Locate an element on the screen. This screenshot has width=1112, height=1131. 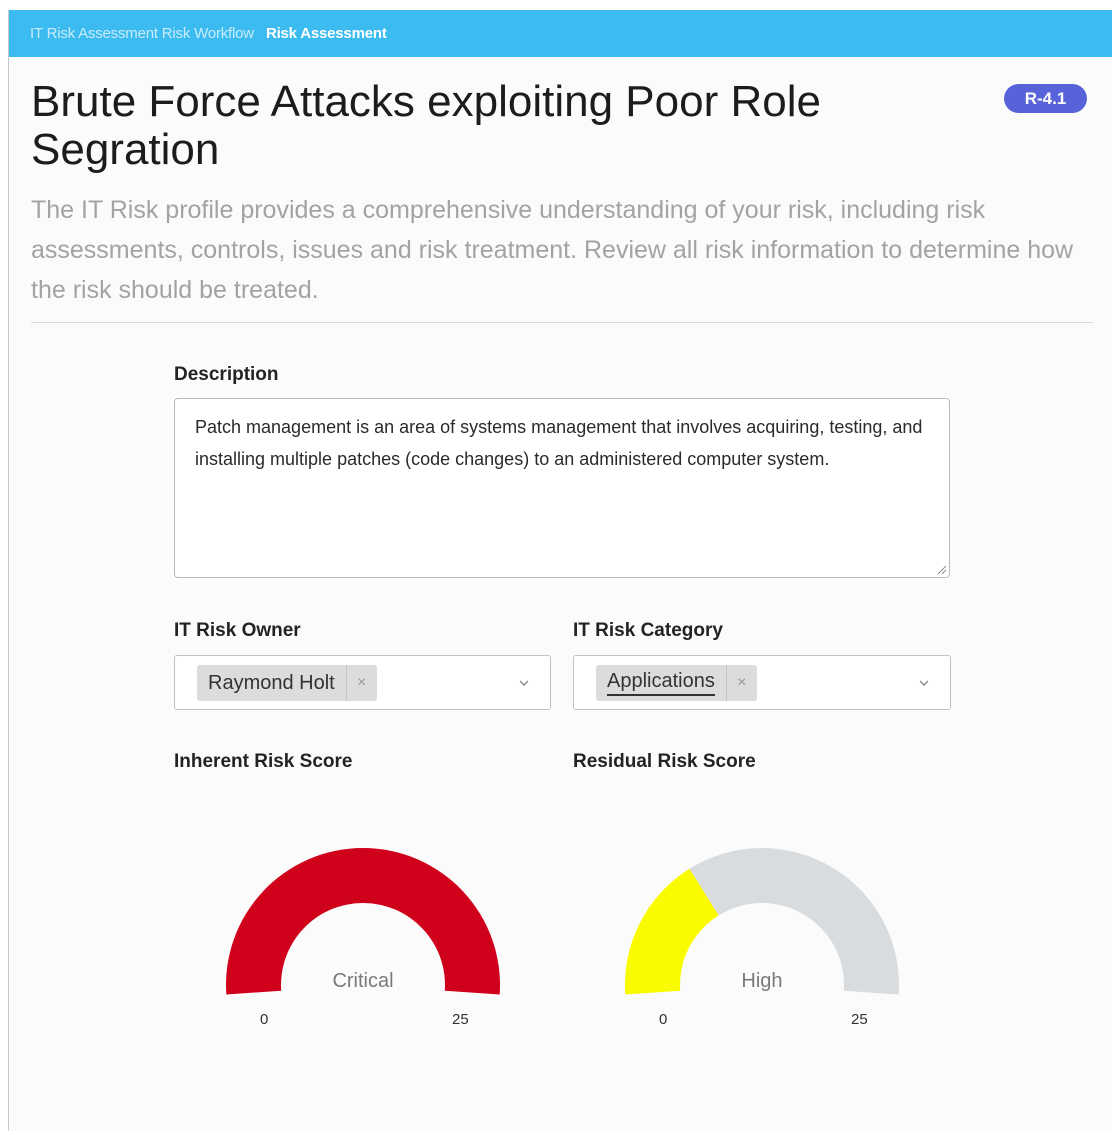
breadcrumb-workflow-link: IT Risk Assessment Risk Workflow is located at coordinates (142, 33).